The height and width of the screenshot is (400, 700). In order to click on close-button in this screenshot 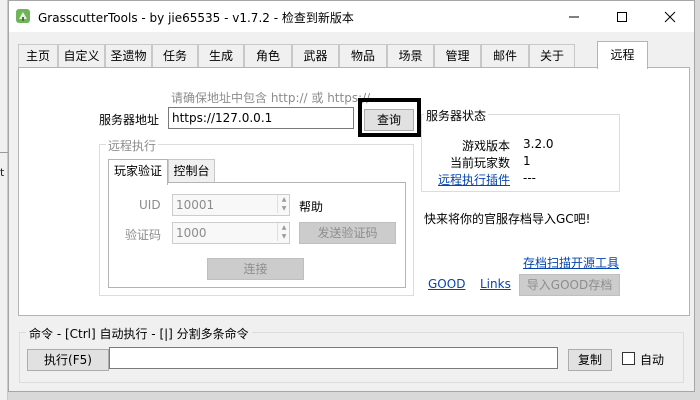, I will do `click(670, 16)`.